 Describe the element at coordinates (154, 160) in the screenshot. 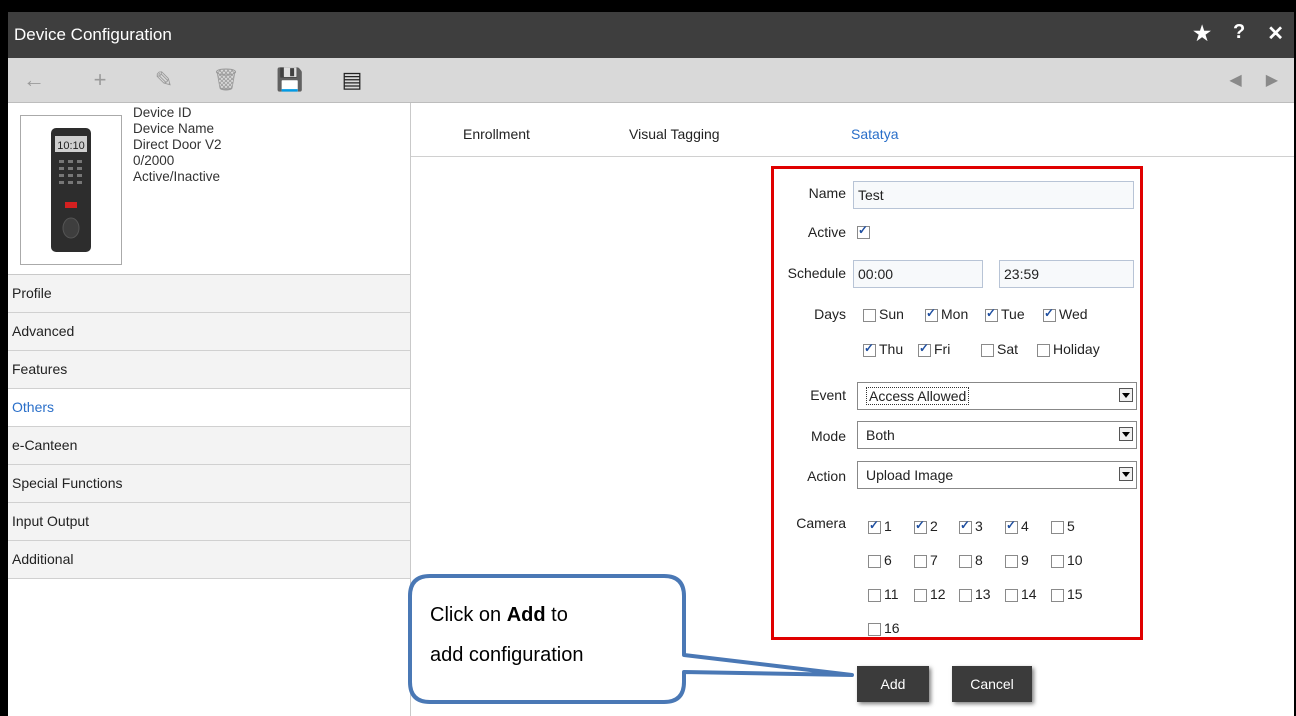

I see `device-user-count: 0/2000` at that location.